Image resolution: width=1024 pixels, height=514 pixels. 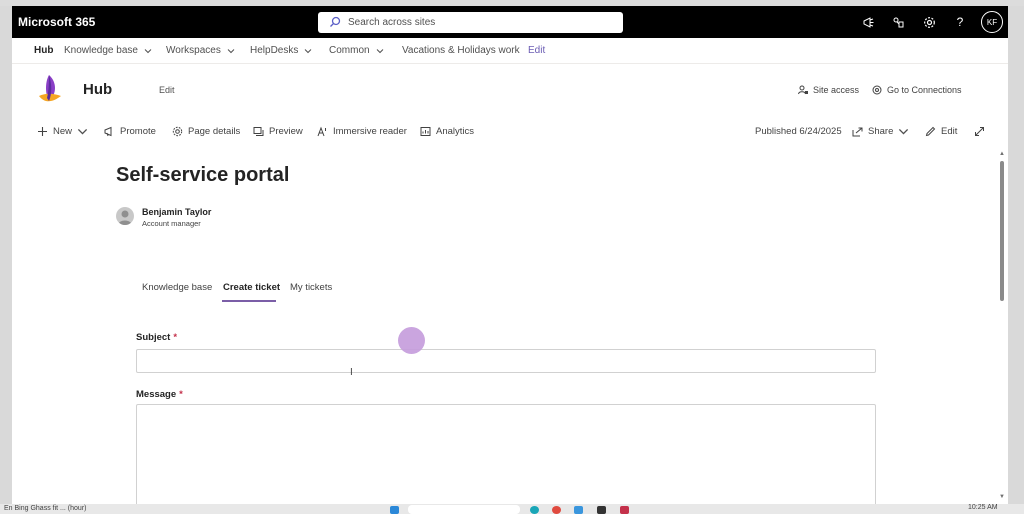 What do you see at coordinates (138, 131) in the screenshot?
I see `promote-label: Promote` at bounding box center [138, 131].